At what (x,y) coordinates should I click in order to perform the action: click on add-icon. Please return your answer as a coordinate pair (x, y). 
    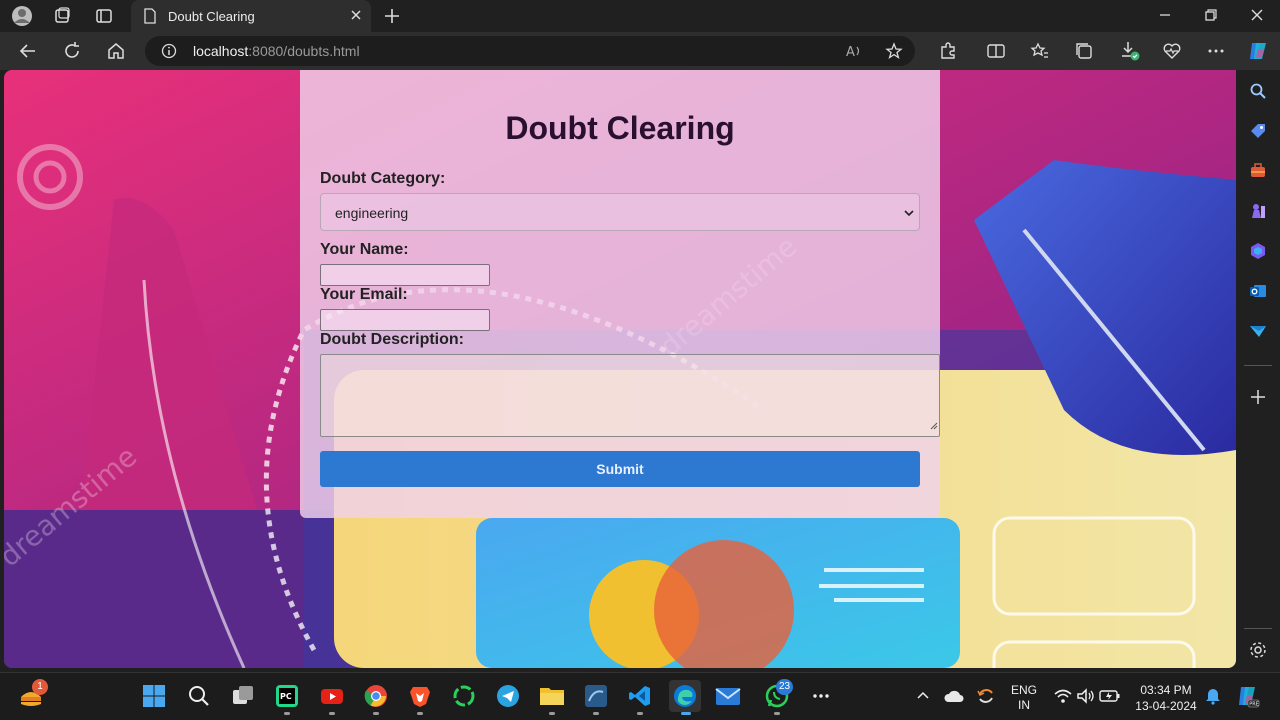
    Looking at the image, I should click on (1258, 397).